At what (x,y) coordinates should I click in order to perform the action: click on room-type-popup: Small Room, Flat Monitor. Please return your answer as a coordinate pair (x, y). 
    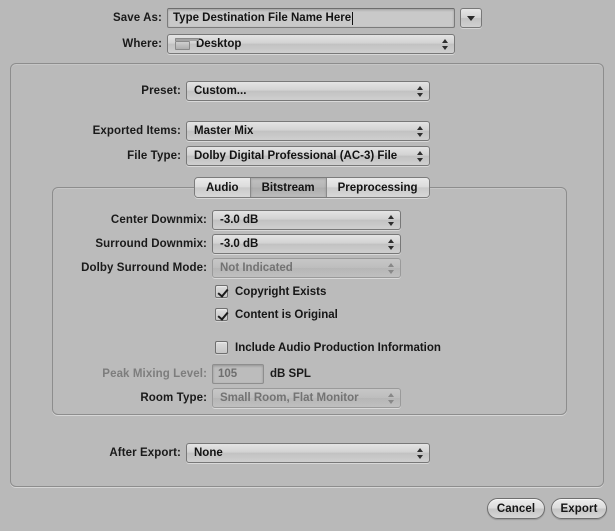
    Looking at the image, I should click on (306, 398).